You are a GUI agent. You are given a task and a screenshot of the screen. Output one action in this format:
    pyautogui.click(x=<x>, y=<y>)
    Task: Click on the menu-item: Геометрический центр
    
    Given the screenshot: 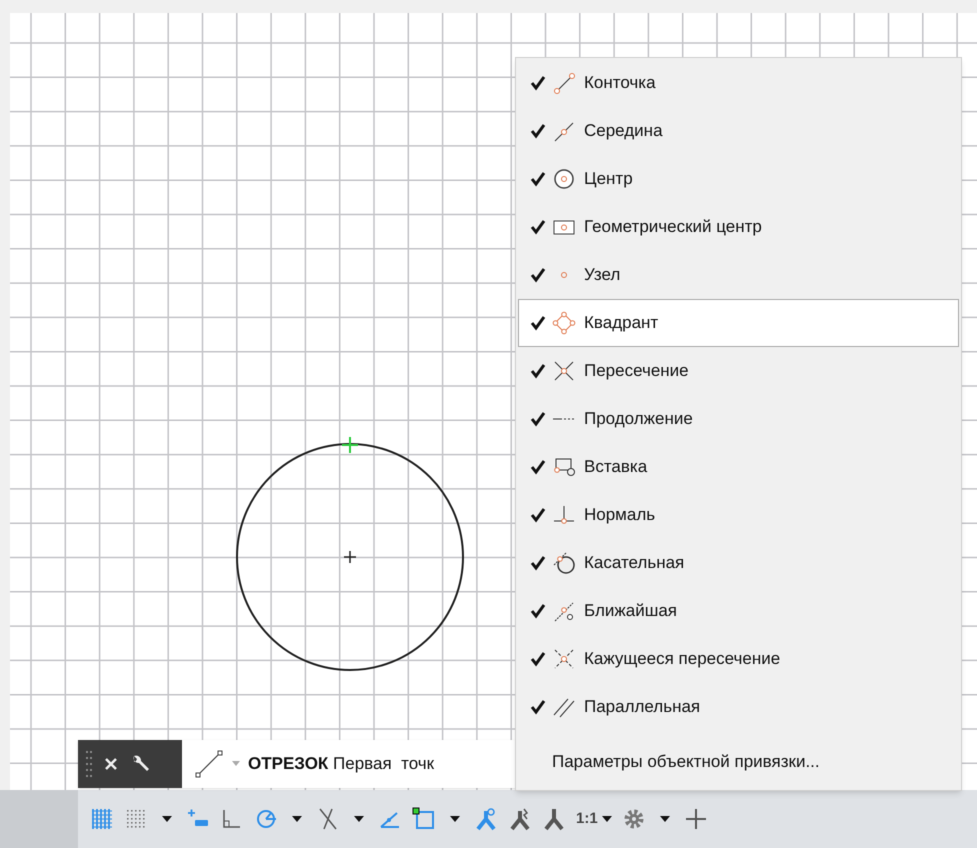 What is the action you would take?
    pyautogui.click(x=738, y=227)
    